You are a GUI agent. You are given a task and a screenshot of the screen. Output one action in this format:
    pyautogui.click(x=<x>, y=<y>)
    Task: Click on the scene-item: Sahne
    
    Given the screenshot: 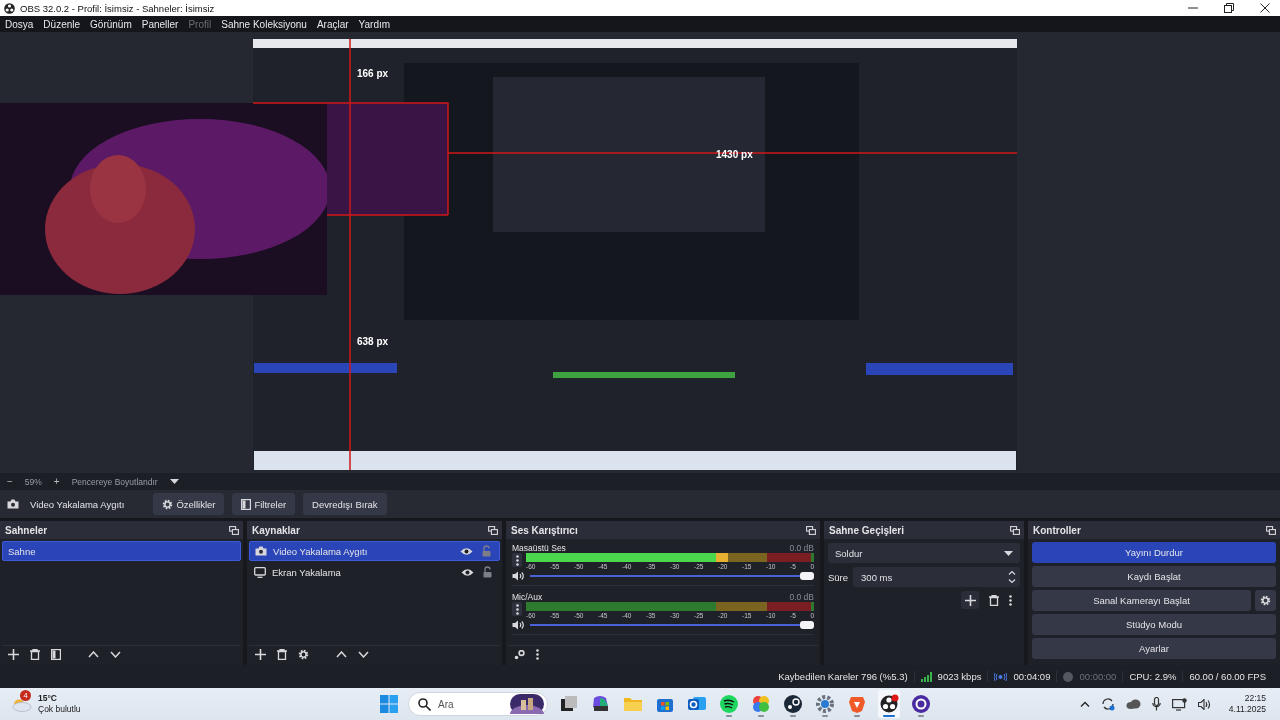 What is the action you would take?
    pyautogui.click(x=121, y=551)
    